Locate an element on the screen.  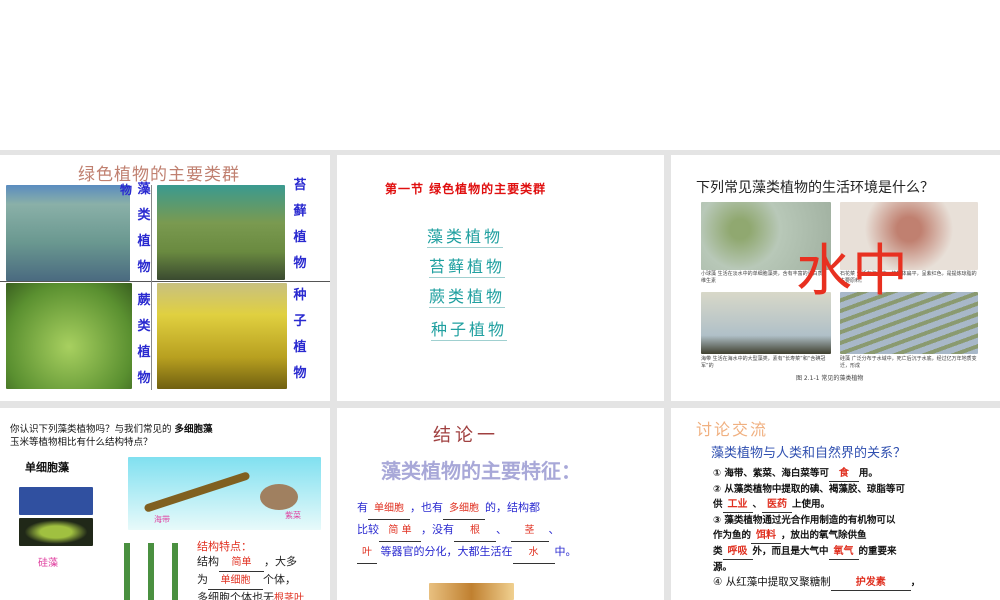
label-algae-extra: 物 is located at coordinates (125, 190).